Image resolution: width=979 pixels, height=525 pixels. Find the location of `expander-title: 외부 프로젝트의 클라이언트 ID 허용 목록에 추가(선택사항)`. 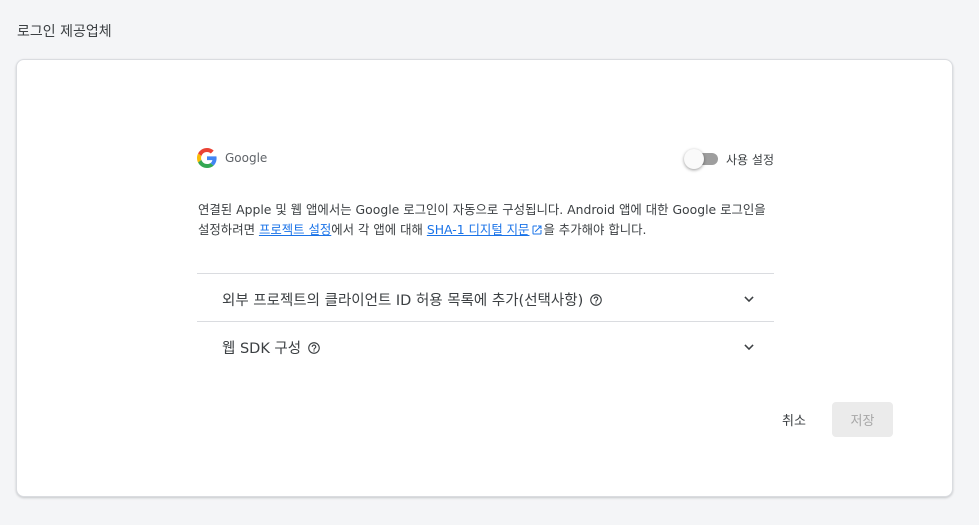

expander-title: 외부 프로젝트의 클라이언트 ID 허용 목록에 추가(선택사항) is located at coordinates (412, 299).